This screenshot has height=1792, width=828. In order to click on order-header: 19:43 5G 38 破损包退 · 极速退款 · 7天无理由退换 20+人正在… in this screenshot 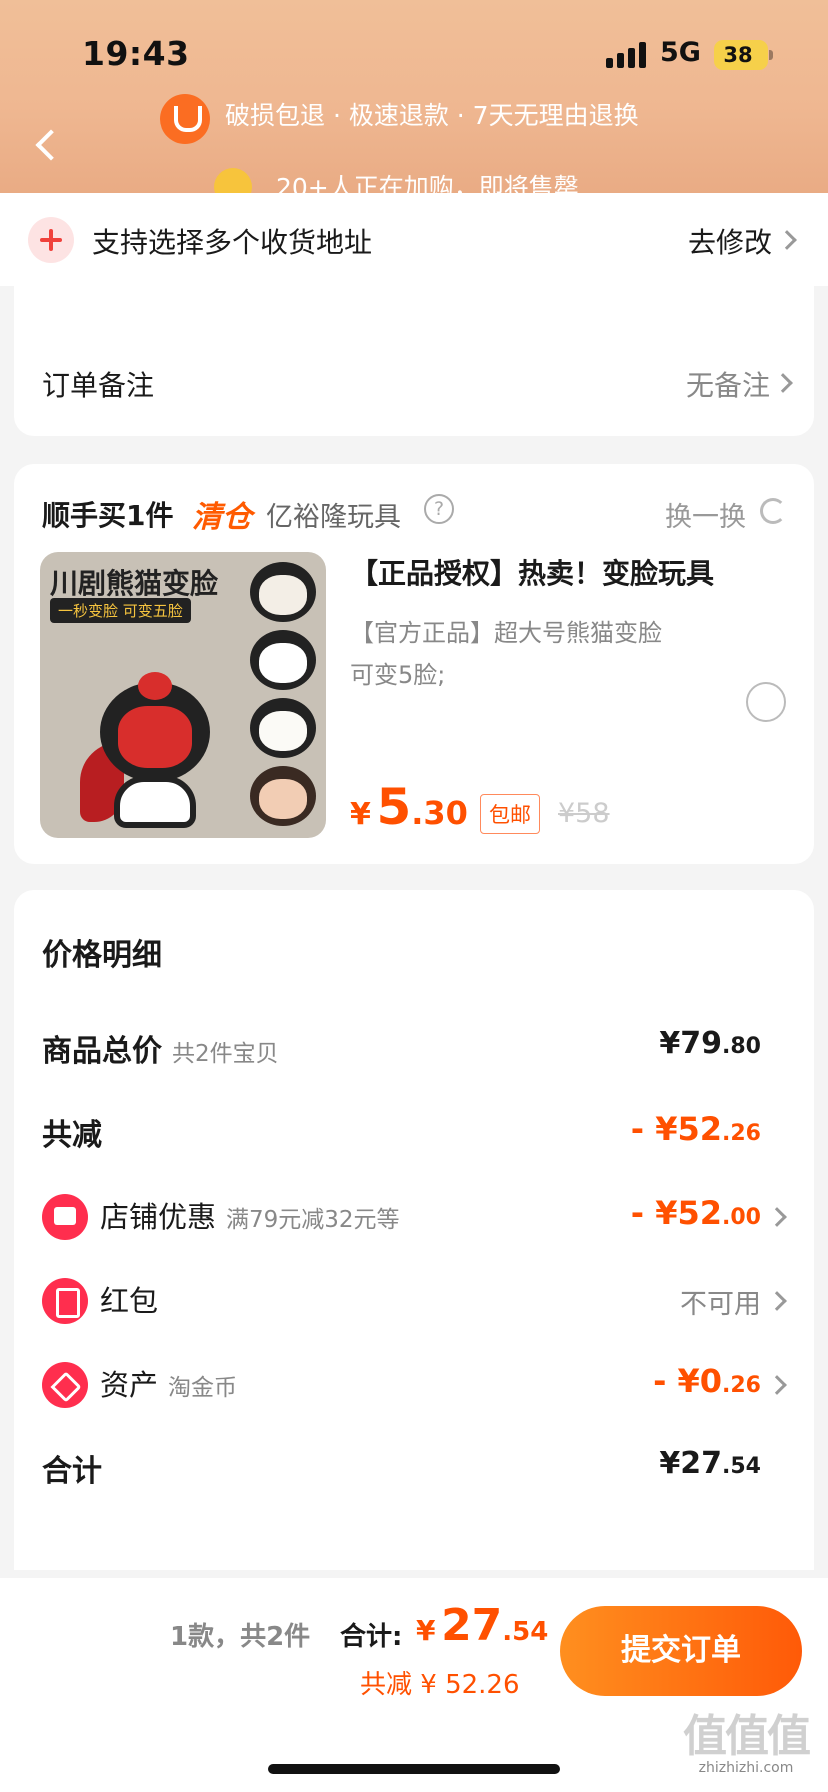, I will do `click(414, 97)`.